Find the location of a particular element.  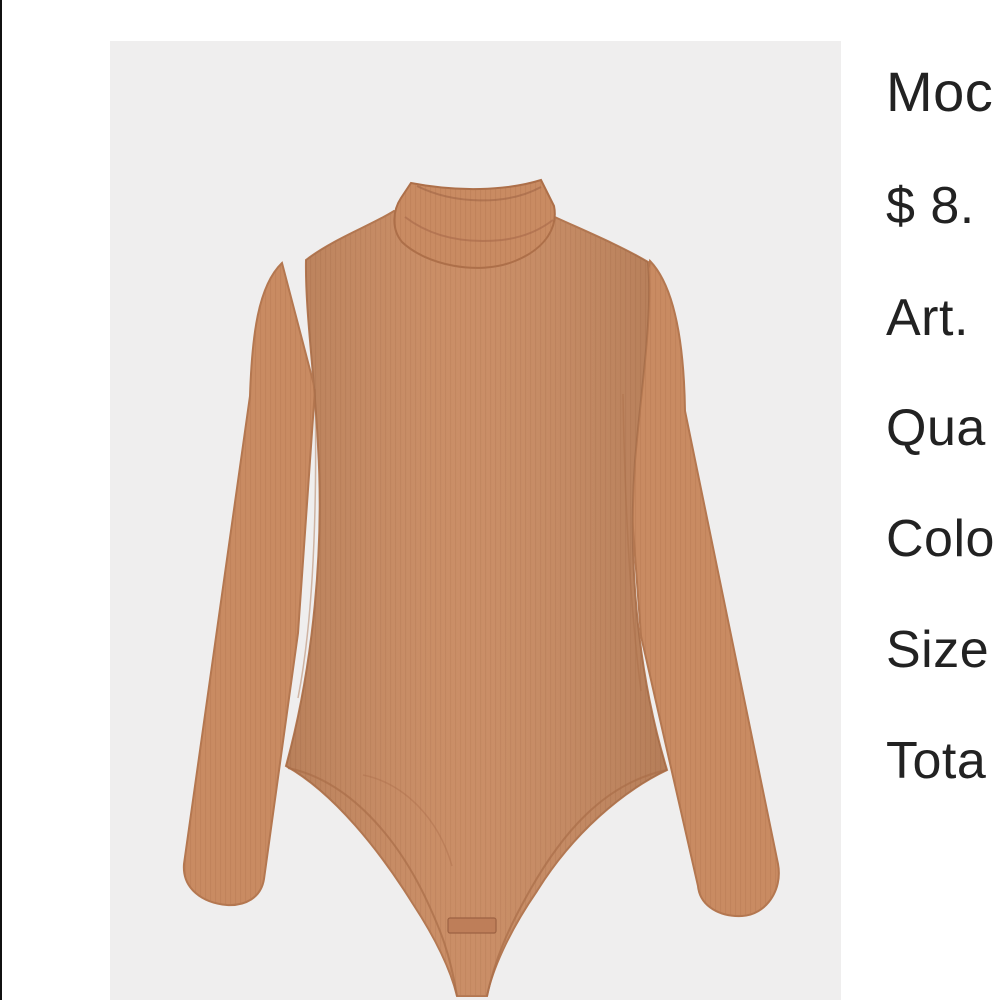

product-details-panel: Moc $ 8. Art. Qua Colo Size Tota is located at coordinates (943, 500).